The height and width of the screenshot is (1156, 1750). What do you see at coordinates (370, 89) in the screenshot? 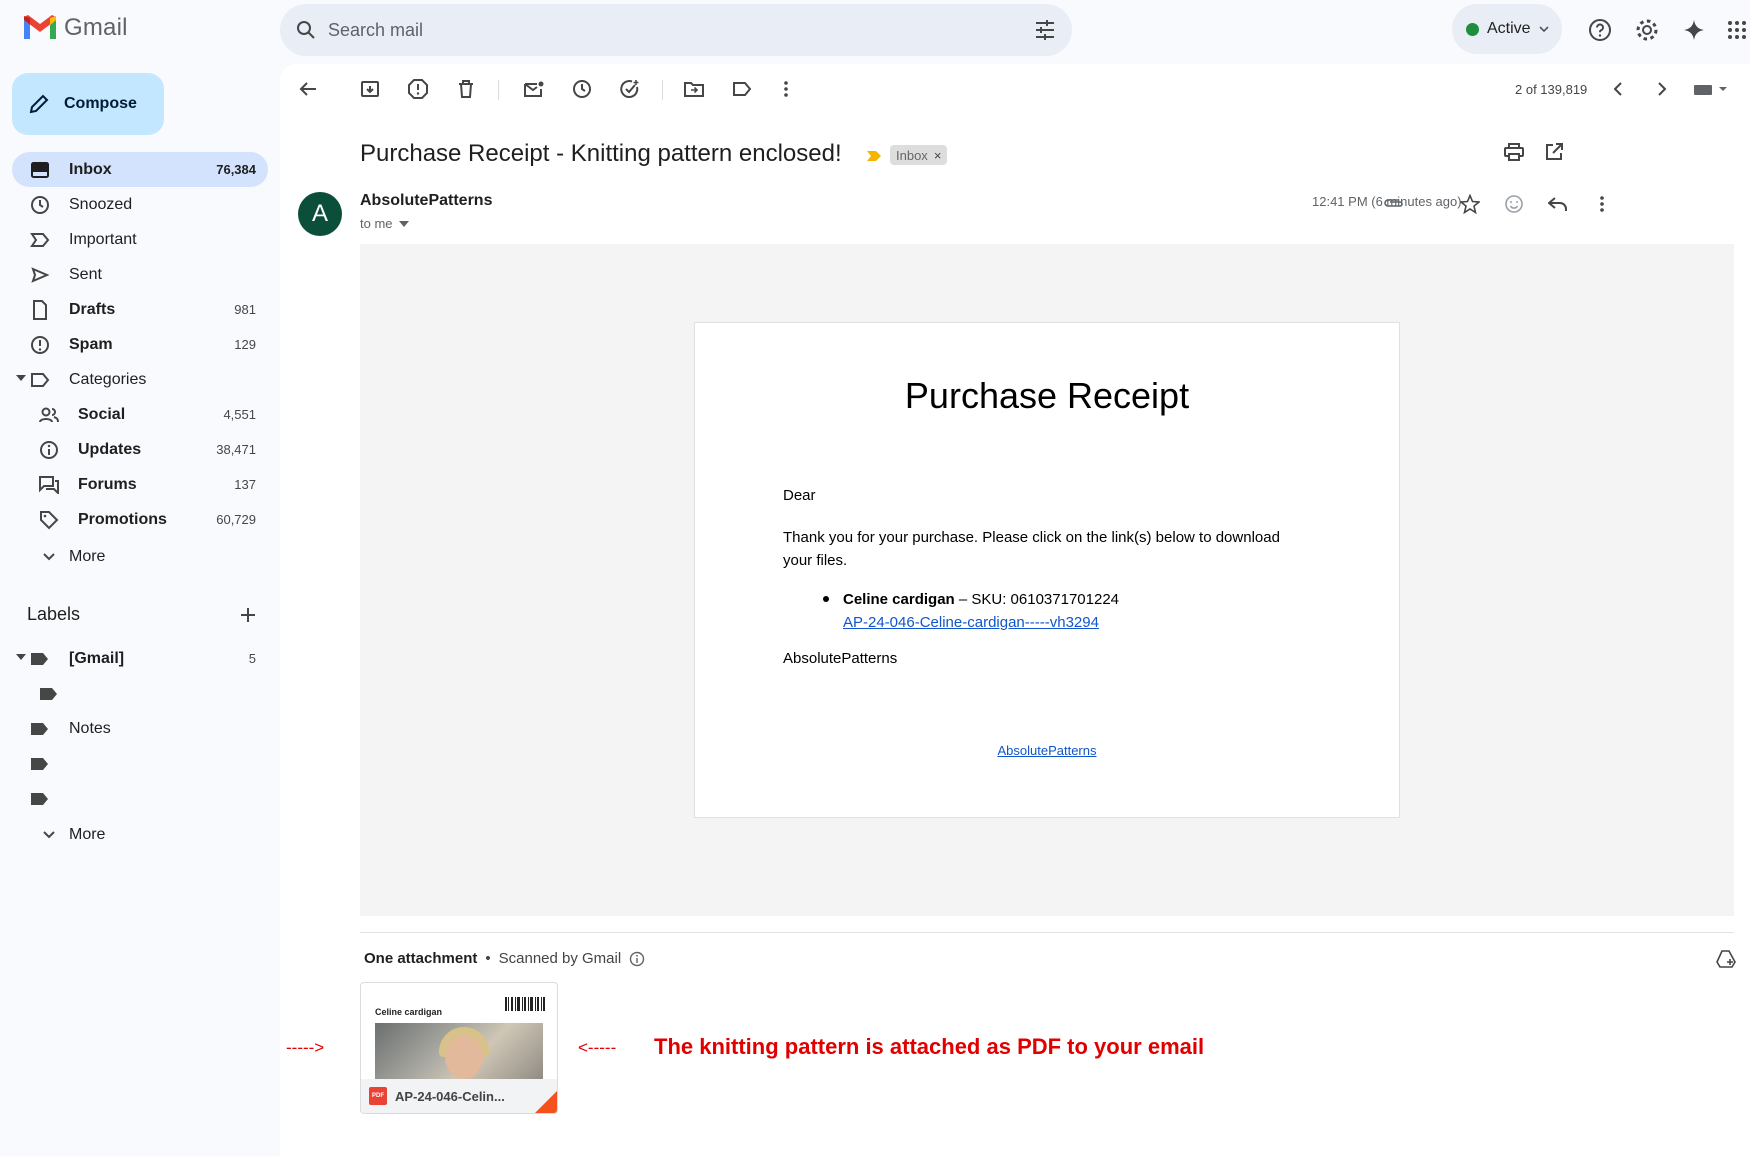
I see `archive-icon` at bounding box center [370, 89].